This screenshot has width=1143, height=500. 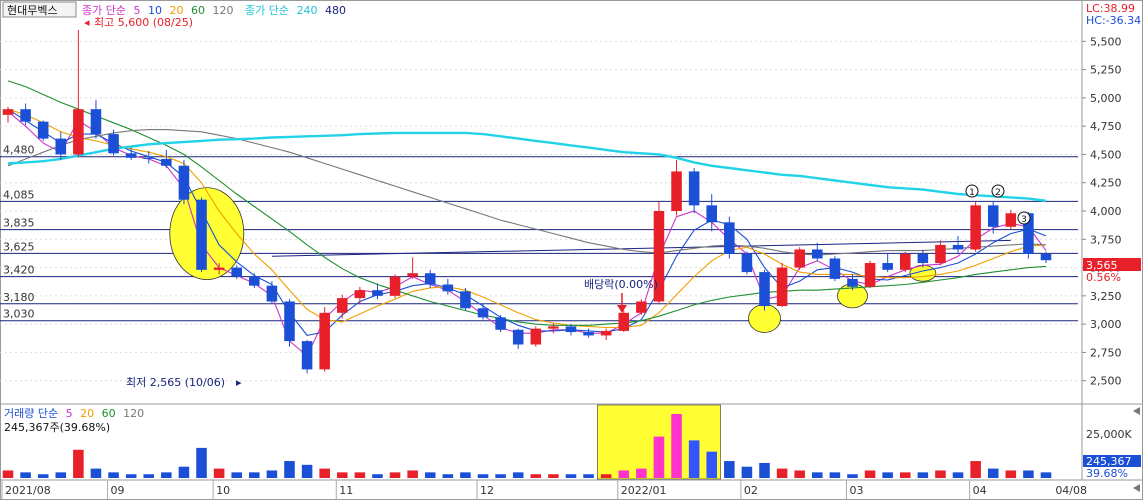 I want to click on volume-legend-20: 20, so click(x=87, y=413).